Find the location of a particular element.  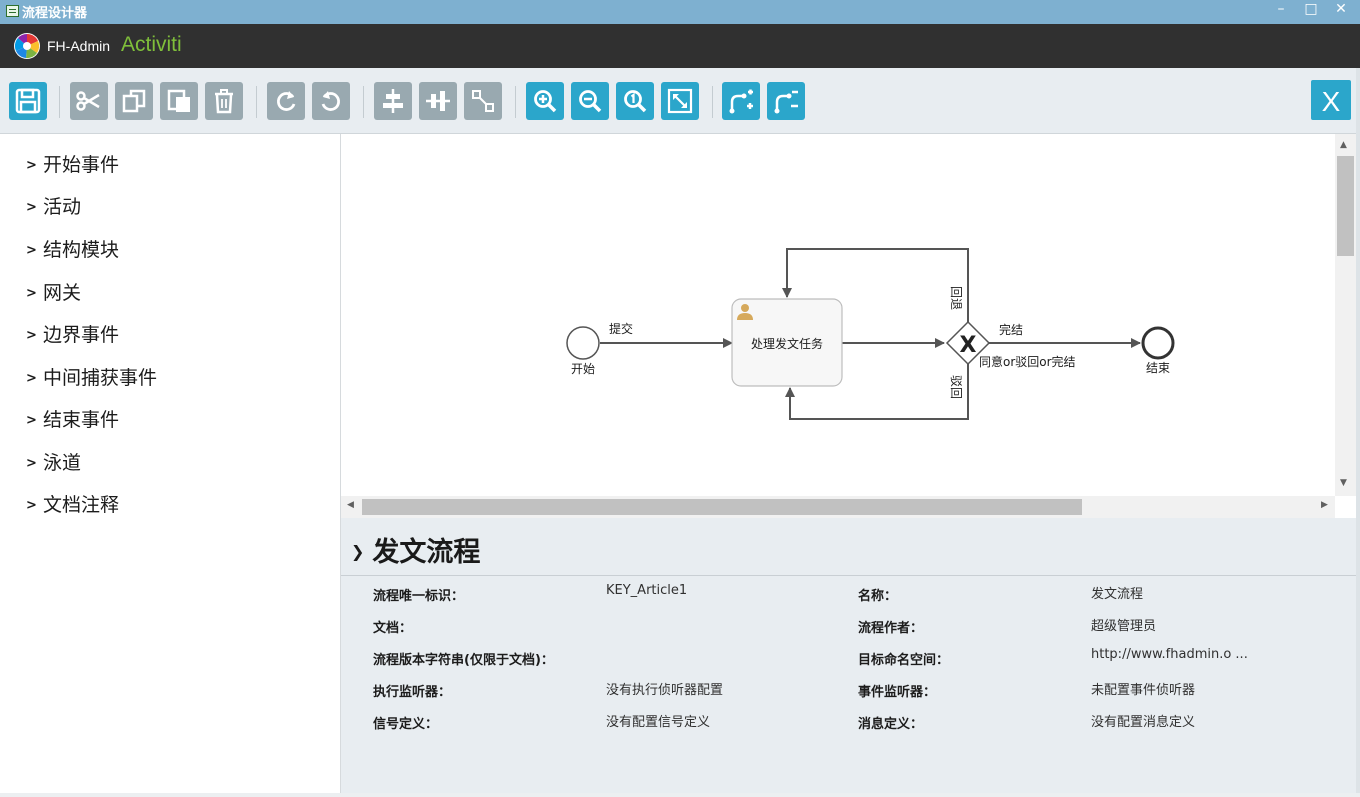

same-size-icon is located at coordinates (483, 101).